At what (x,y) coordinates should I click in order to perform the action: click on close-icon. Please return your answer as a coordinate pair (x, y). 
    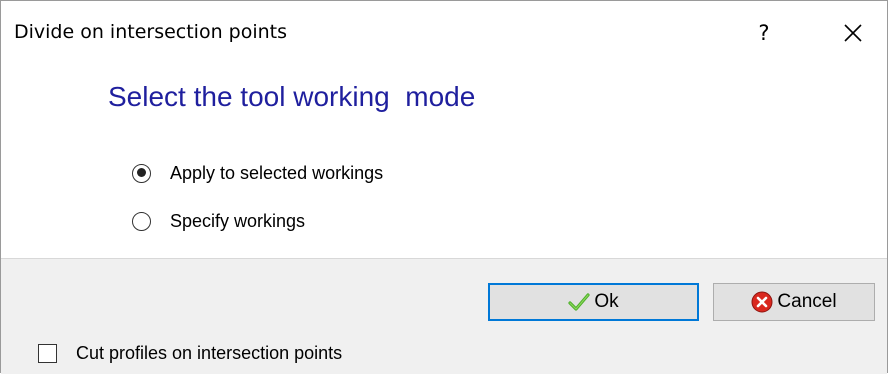
    Looking at the image, I should click on (853, 33).